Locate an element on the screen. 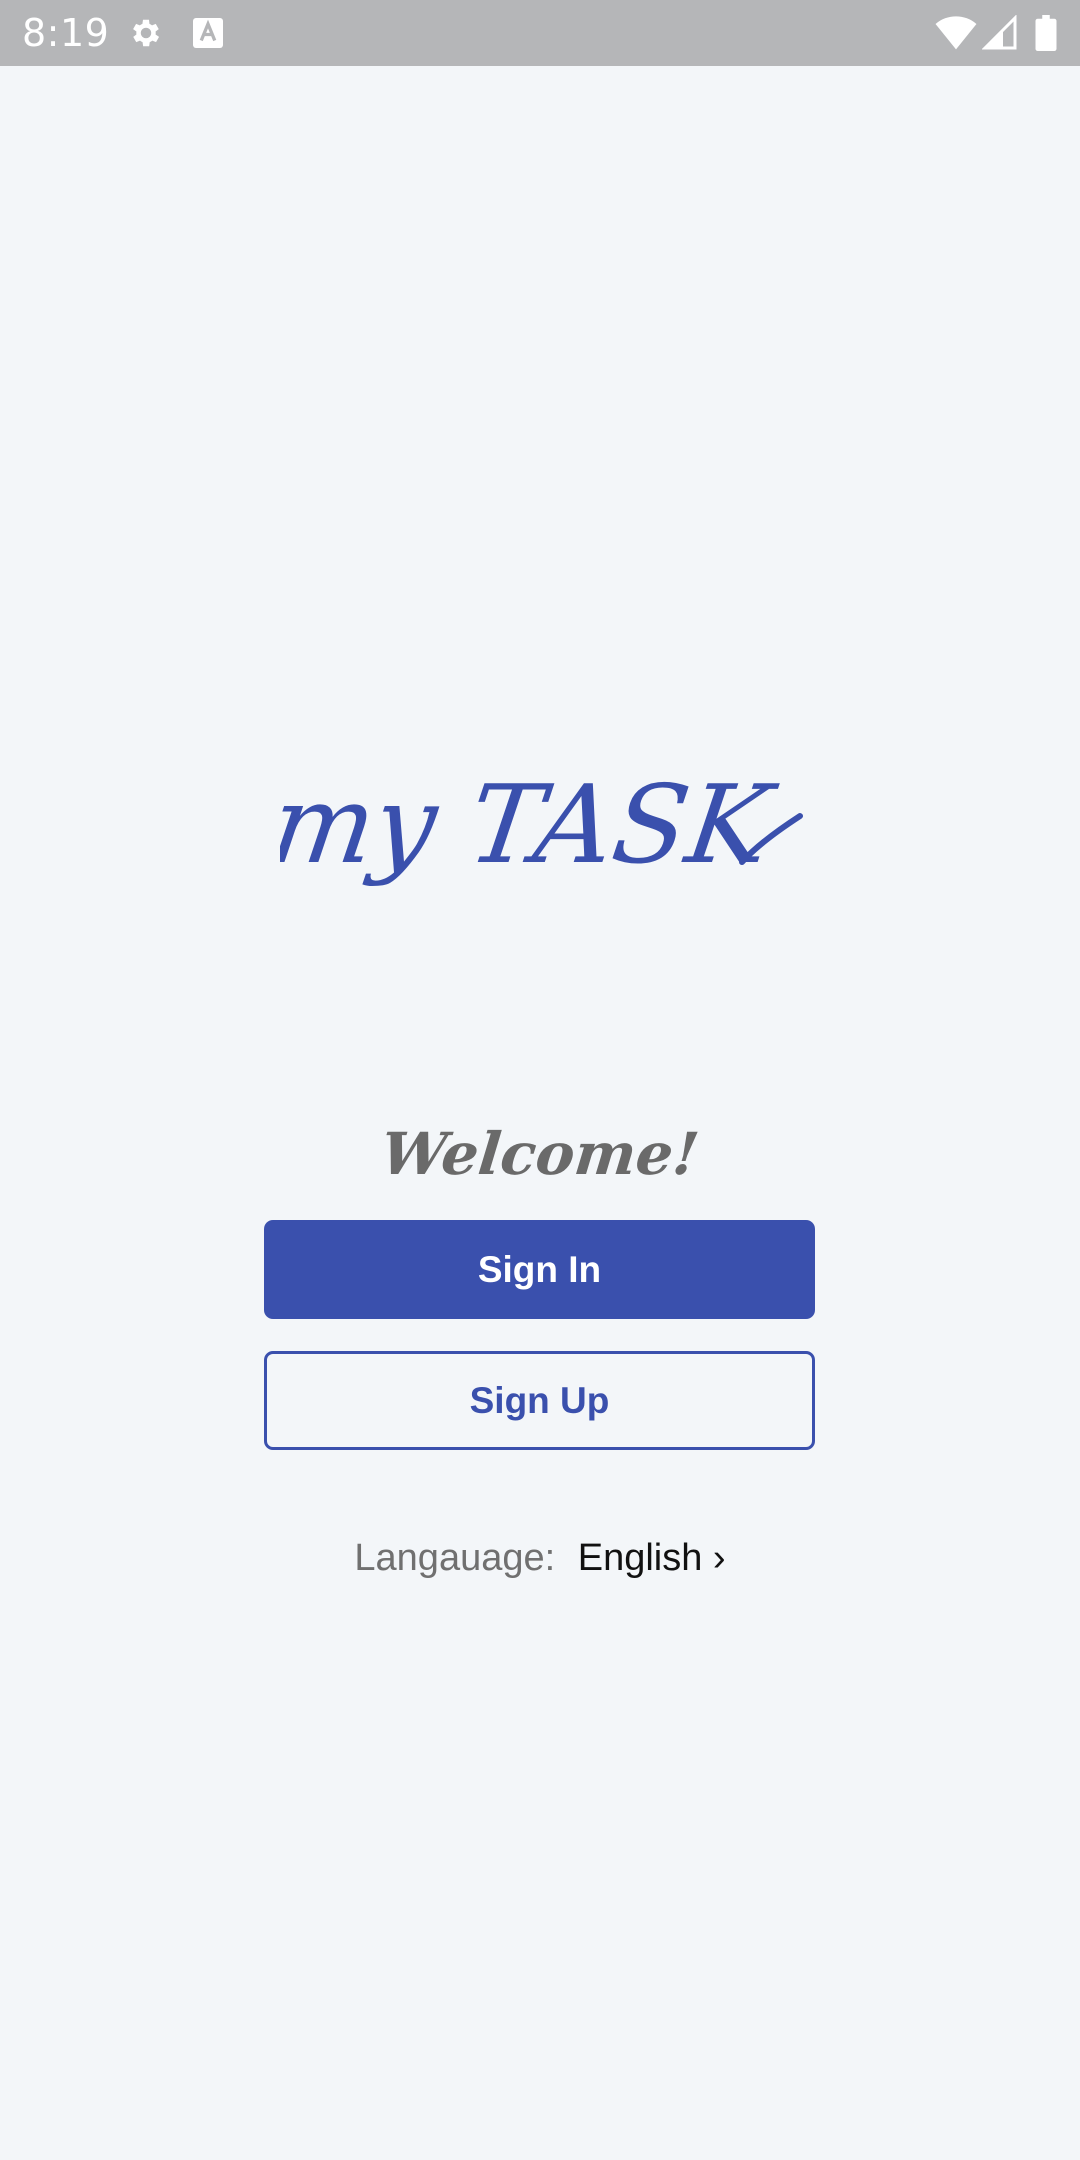  signal-icon is located at coordinates (999, 32).